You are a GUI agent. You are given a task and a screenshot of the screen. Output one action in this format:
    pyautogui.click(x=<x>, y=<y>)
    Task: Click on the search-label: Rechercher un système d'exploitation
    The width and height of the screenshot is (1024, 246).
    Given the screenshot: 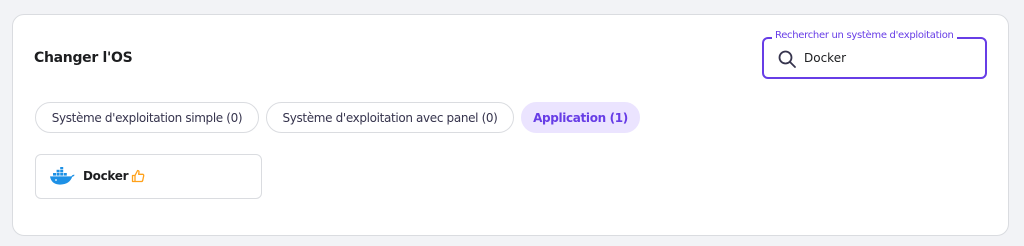 What is the action you would take?
    pyautogui.click(x=864, y=35)
    